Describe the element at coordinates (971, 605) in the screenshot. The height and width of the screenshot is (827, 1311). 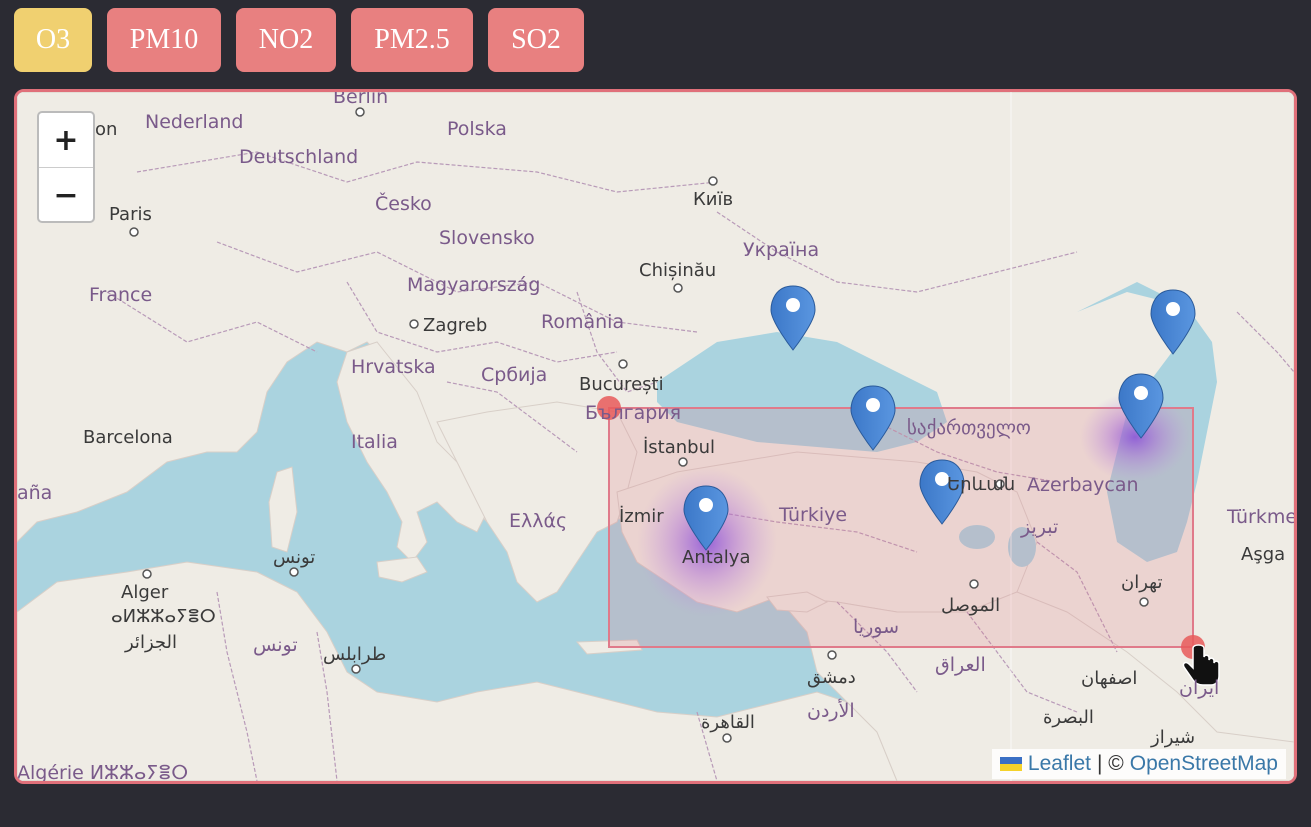
I see `map-label: الموصل` at that location.